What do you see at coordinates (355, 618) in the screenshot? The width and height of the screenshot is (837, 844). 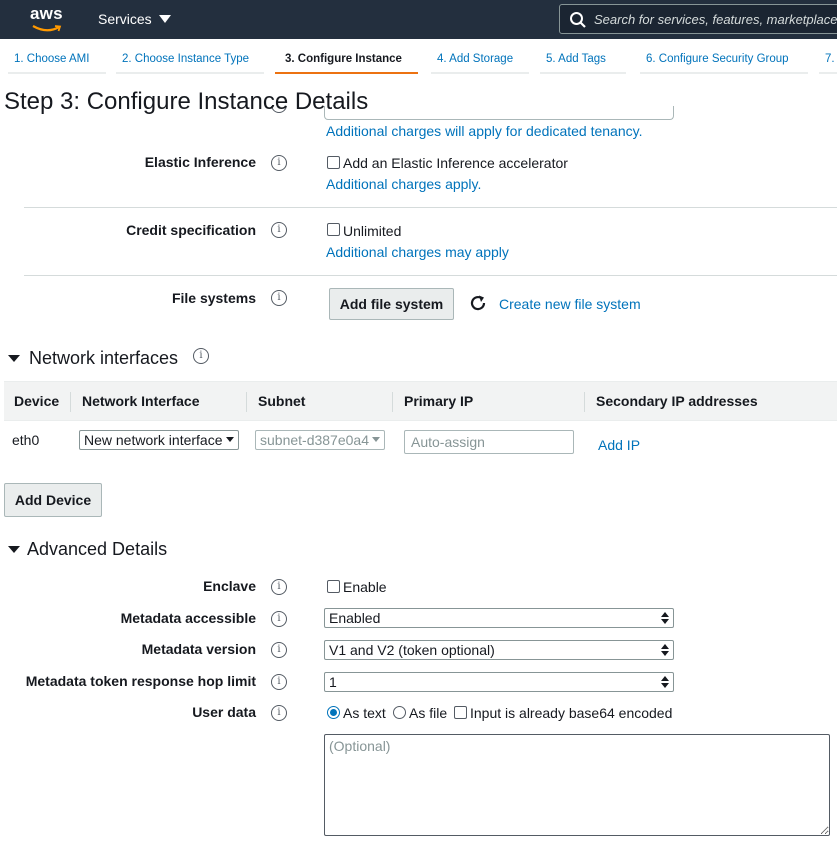 I see `metadata-accessible-value: Enabled` at bounding box center [355, 618].